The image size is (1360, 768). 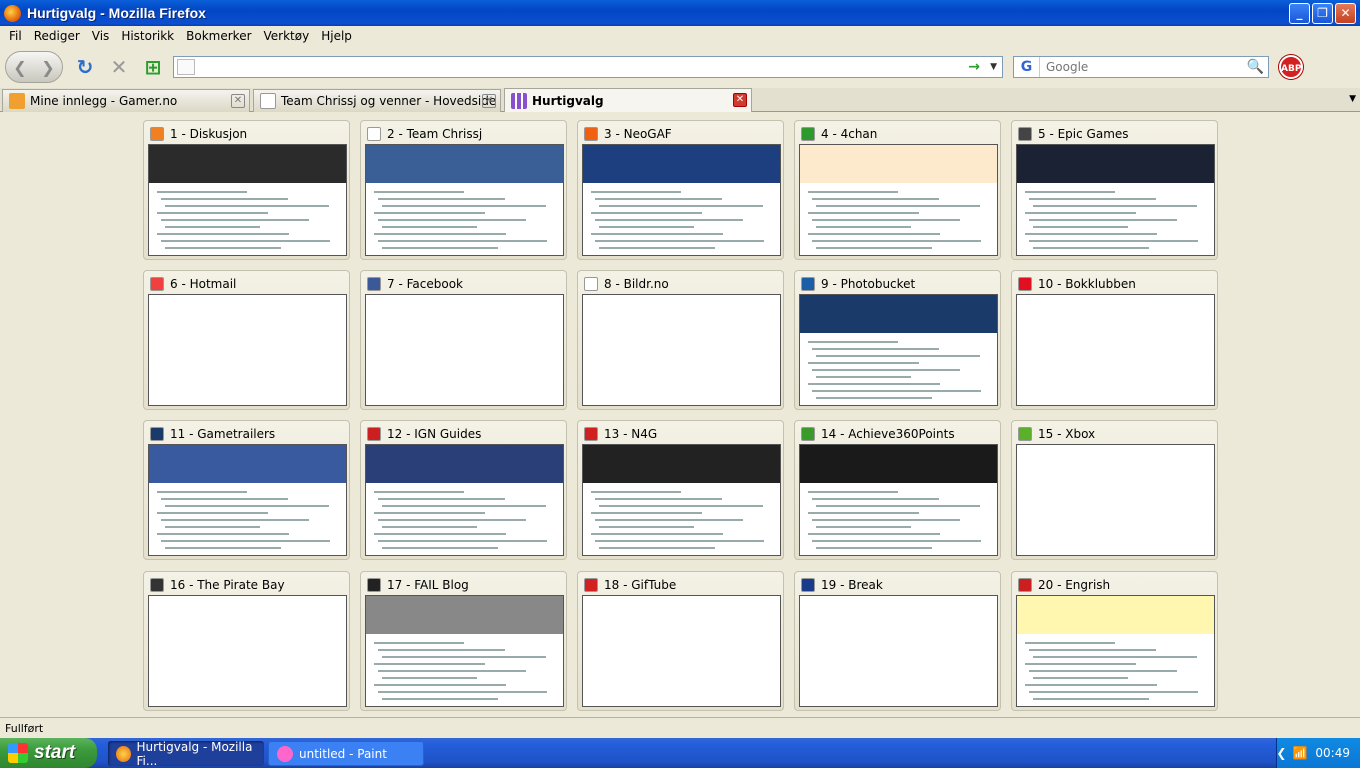 I want to click on speed-dial-item-13: 13 - N4G, so click(x=680, y=490).